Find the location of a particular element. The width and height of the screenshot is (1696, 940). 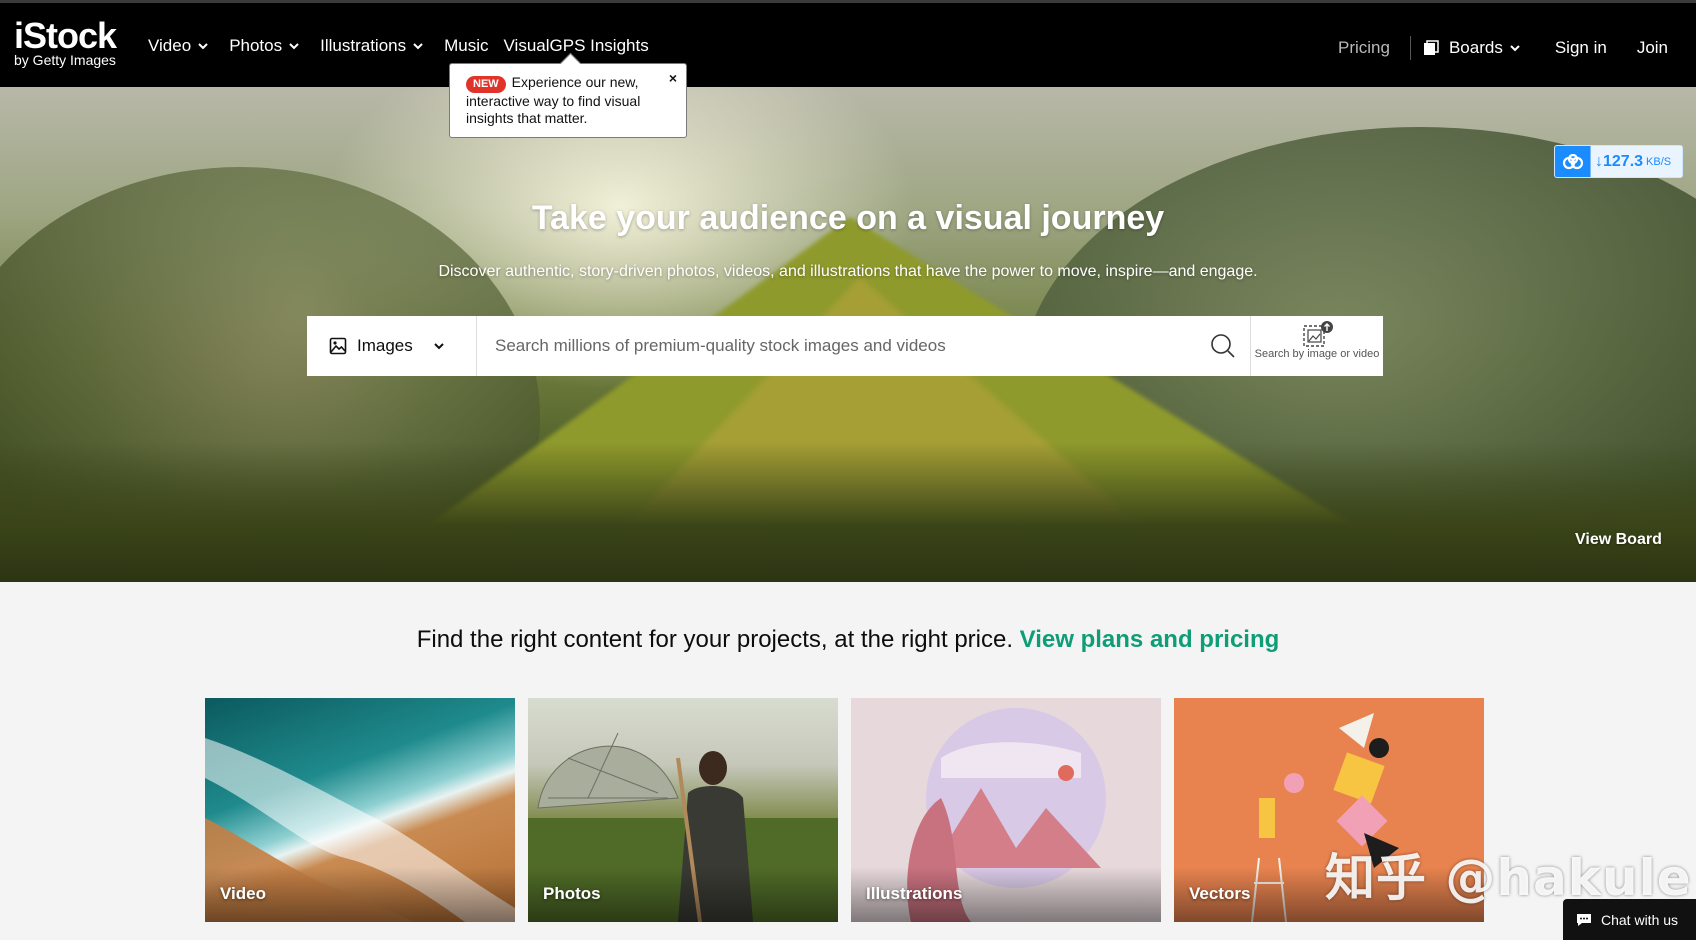

download-speed-readout: ↓127.3 KB/S is located at coordinates (1636, 161).